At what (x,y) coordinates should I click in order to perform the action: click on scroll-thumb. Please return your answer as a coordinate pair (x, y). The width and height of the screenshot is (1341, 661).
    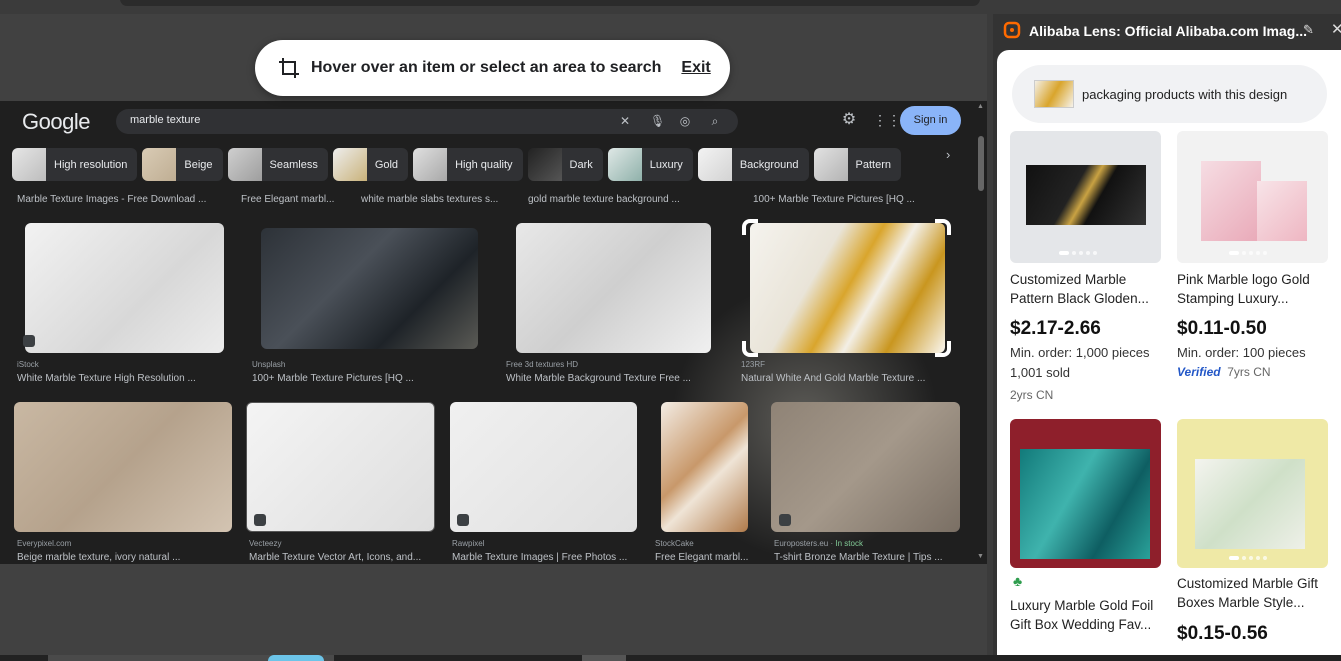
    Looking at the image, I should click on (981, 163).